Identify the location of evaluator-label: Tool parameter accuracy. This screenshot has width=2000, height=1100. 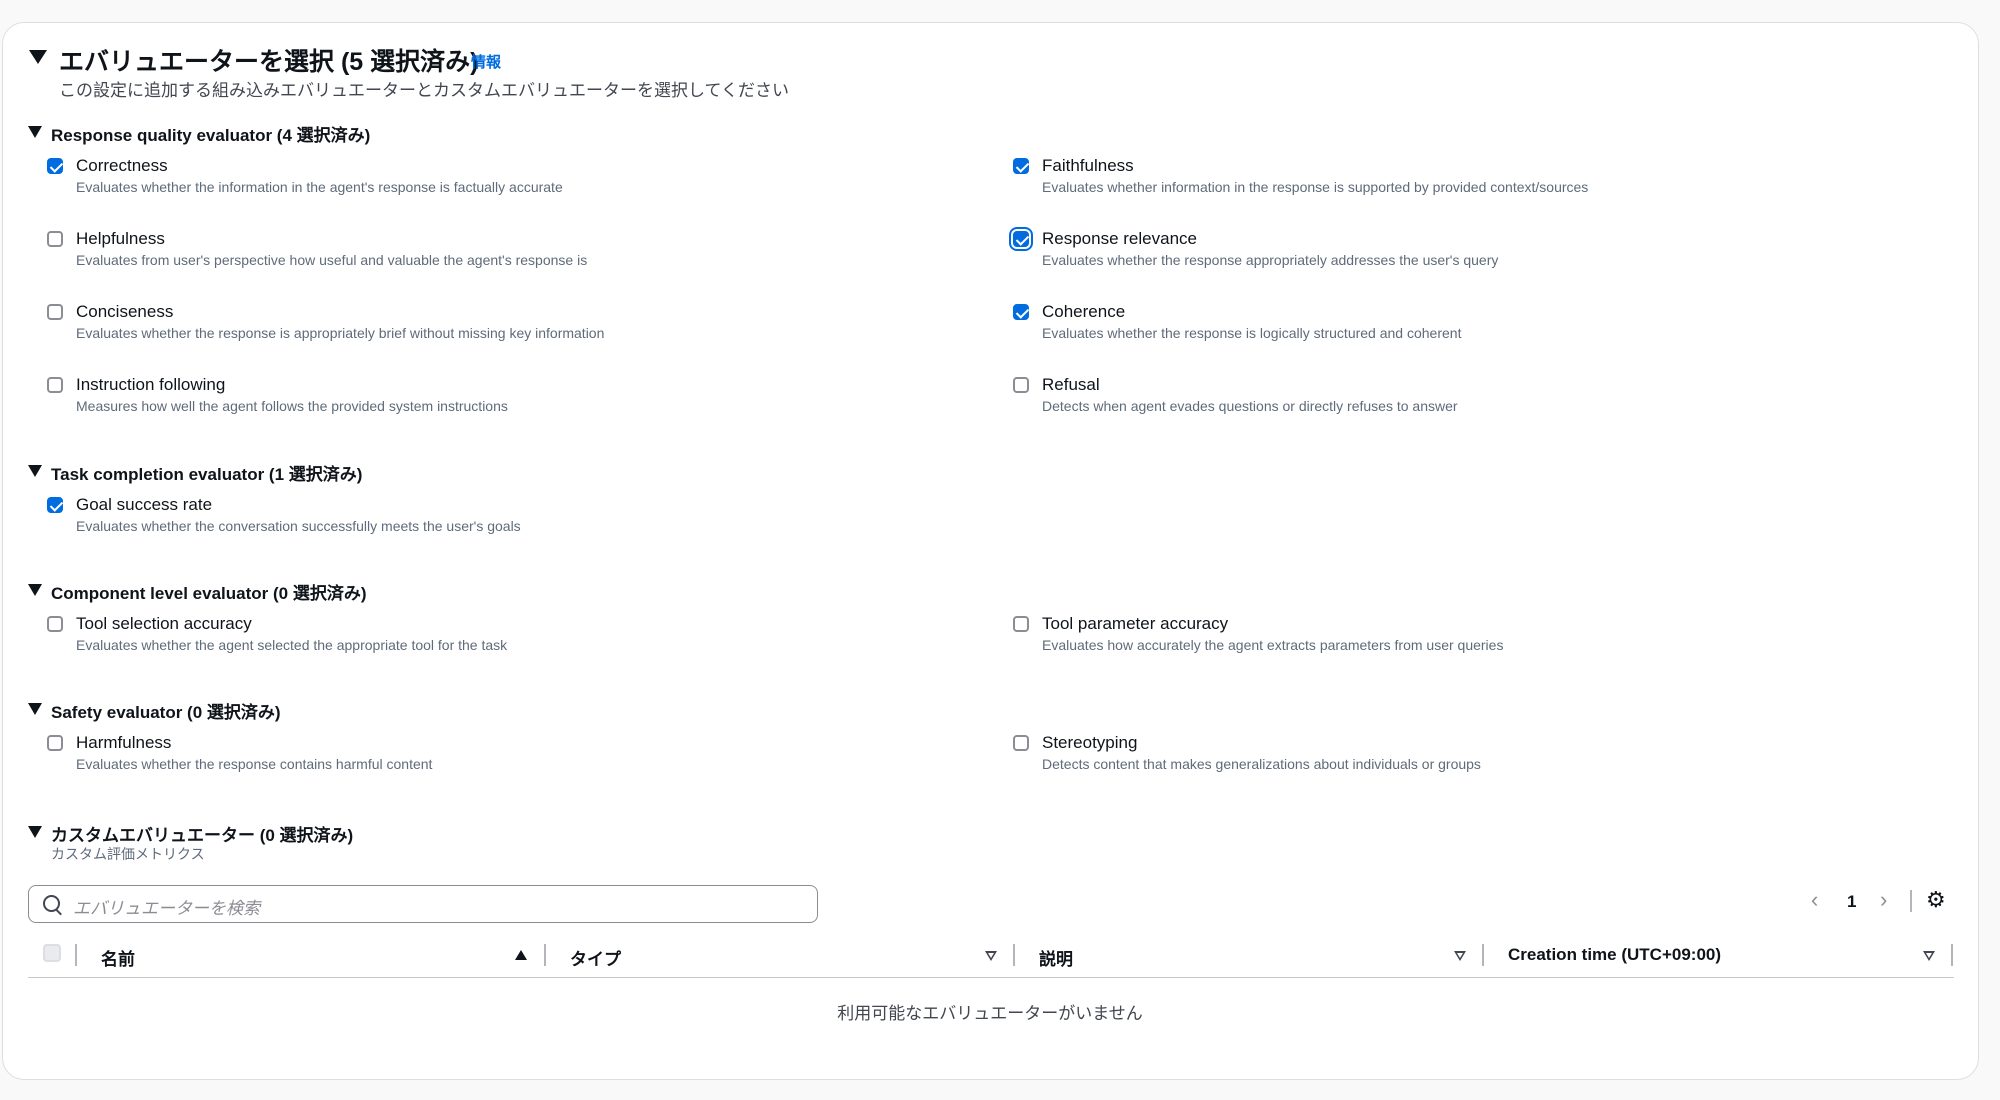
(1135, 623).